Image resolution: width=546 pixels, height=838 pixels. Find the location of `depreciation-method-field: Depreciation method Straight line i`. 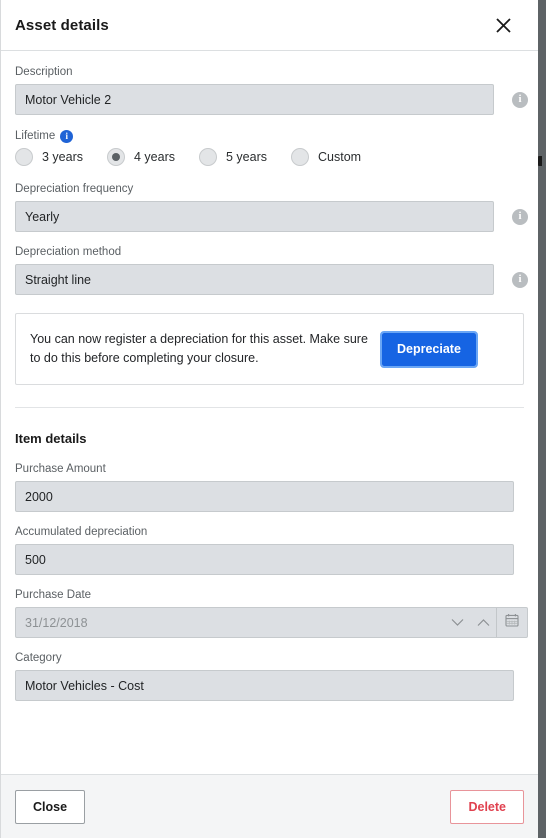

depreciation-method-field: Depreciation method Straight line i is located at coordinates (271, 270).